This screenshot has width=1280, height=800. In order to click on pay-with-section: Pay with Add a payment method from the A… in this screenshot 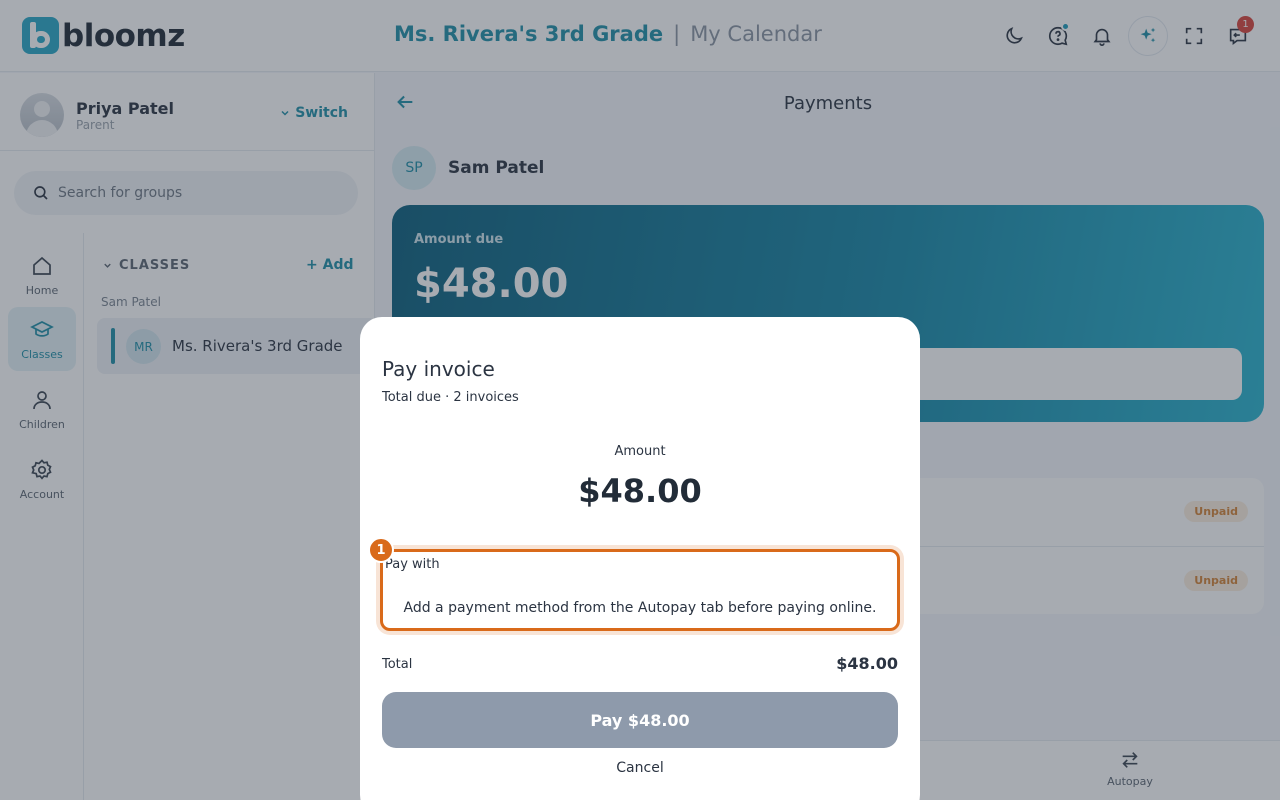, I will do `click(640, 590)`.